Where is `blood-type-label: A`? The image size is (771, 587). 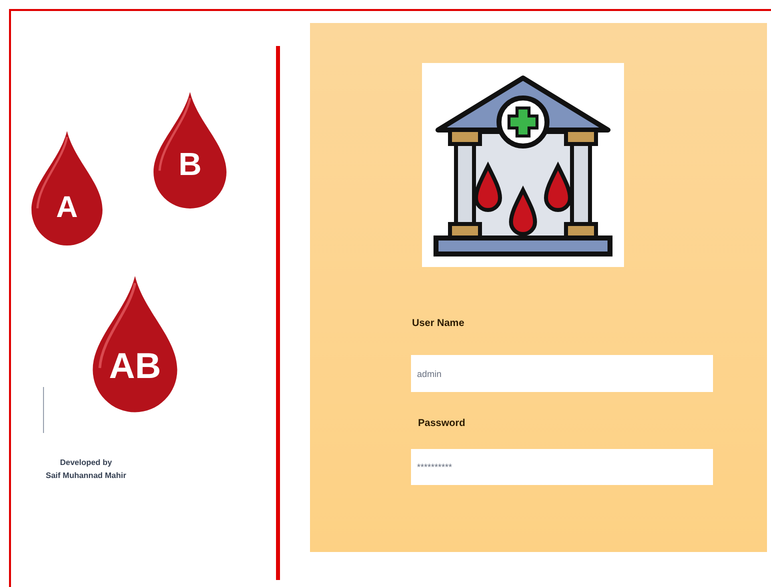
blood-type-label: A is located at coordinates (67, 208).